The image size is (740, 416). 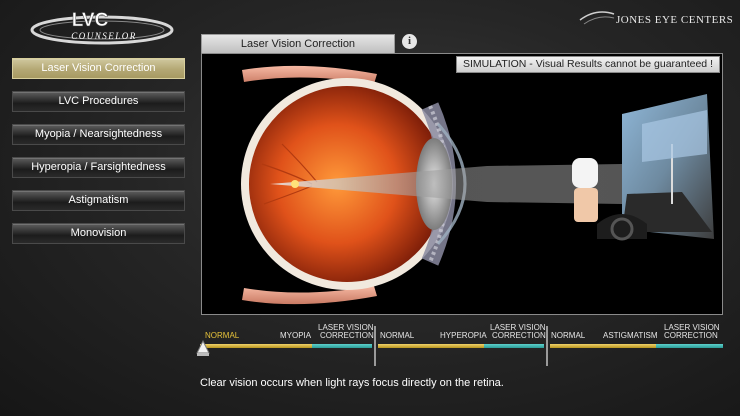 I want to click on nav-laser-vision-correction: Laser Vision Correction, so click(x=98, y=68).